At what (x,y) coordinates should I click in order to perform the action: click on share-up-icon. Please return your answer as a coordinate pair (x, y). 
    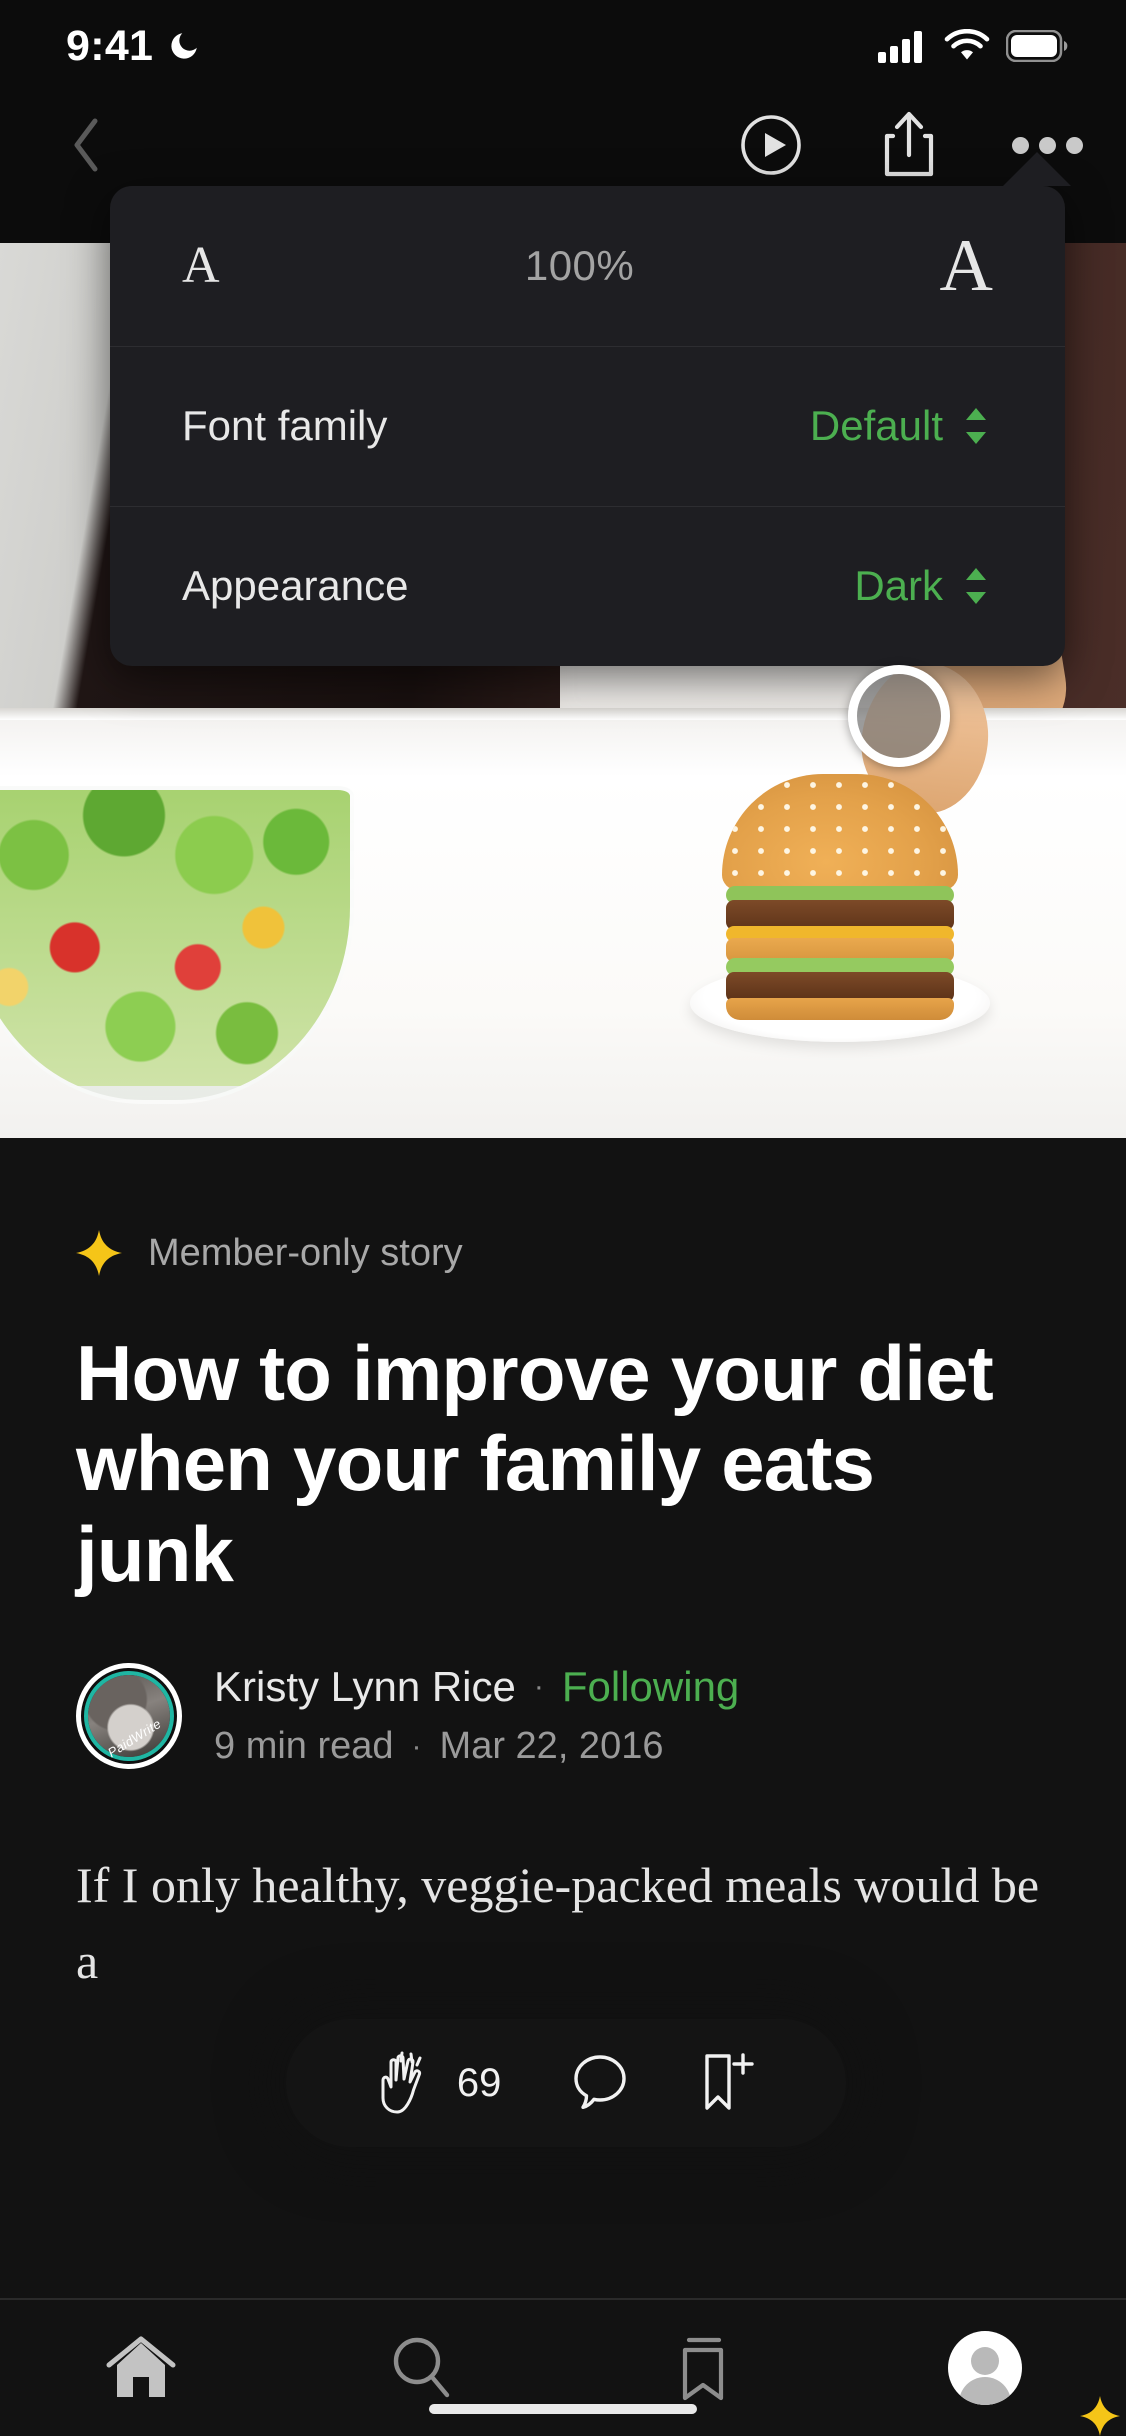
    Looking at the image, I should click on (909, 144).